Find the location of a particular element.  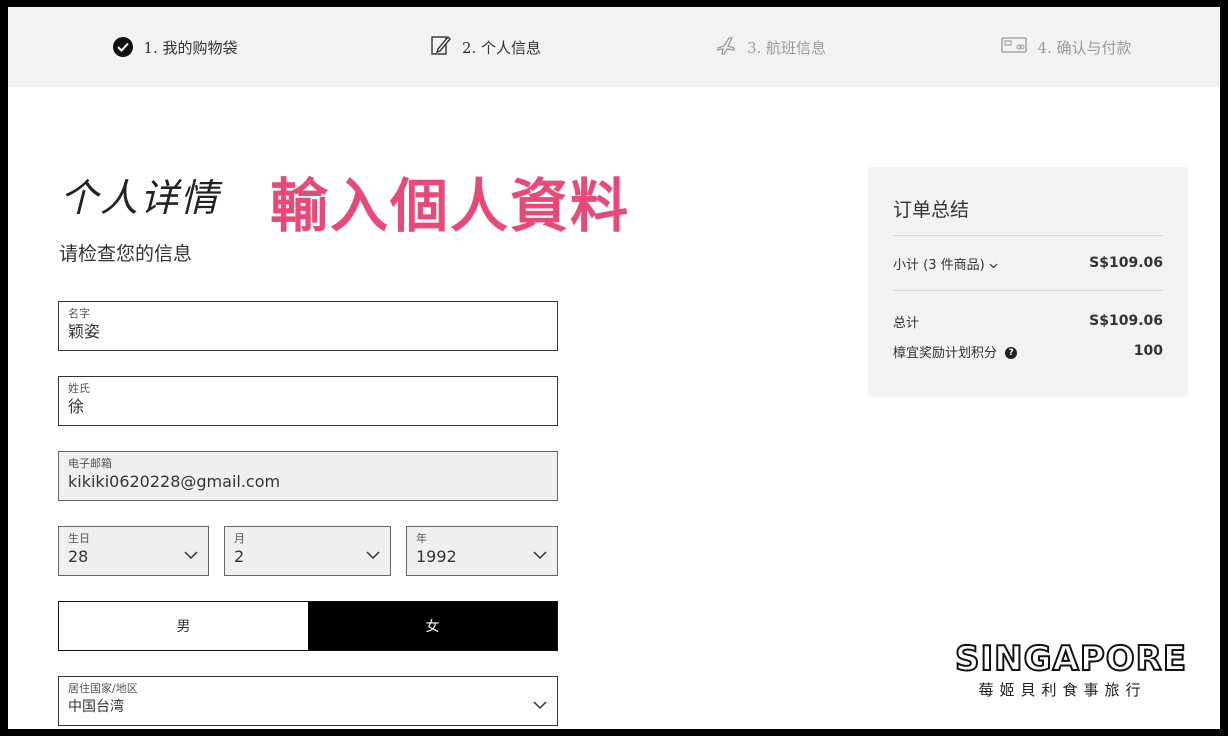

logo-main-text: SINGAPORE is located at coordinates (1071, 659).